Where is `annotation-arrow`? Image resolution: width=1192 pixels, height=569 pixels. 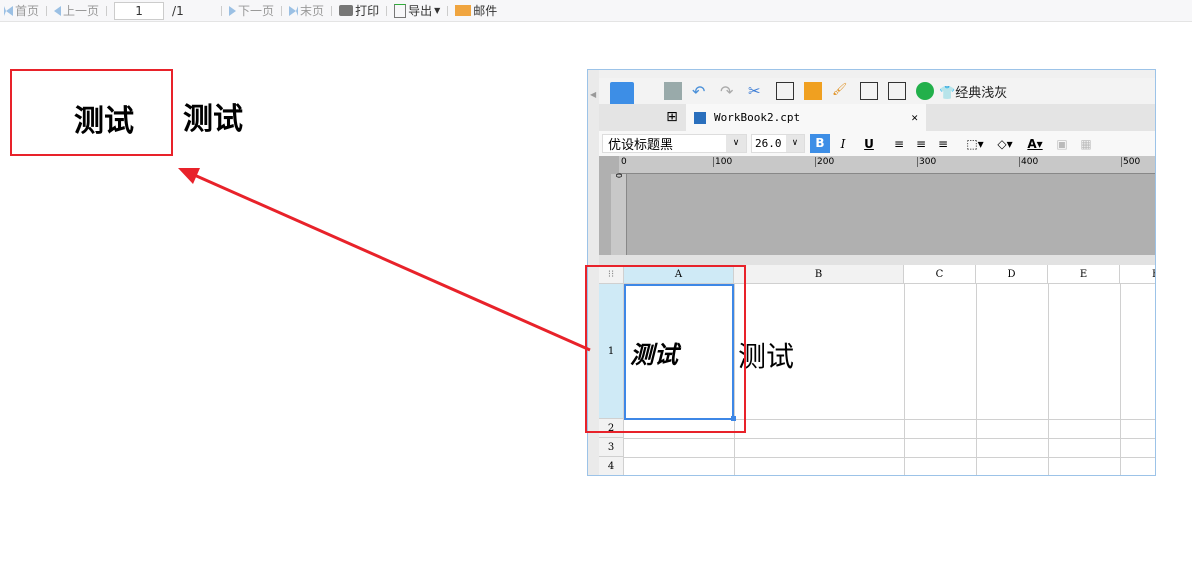 annotation-arrow is located at coordinates (384, 260).